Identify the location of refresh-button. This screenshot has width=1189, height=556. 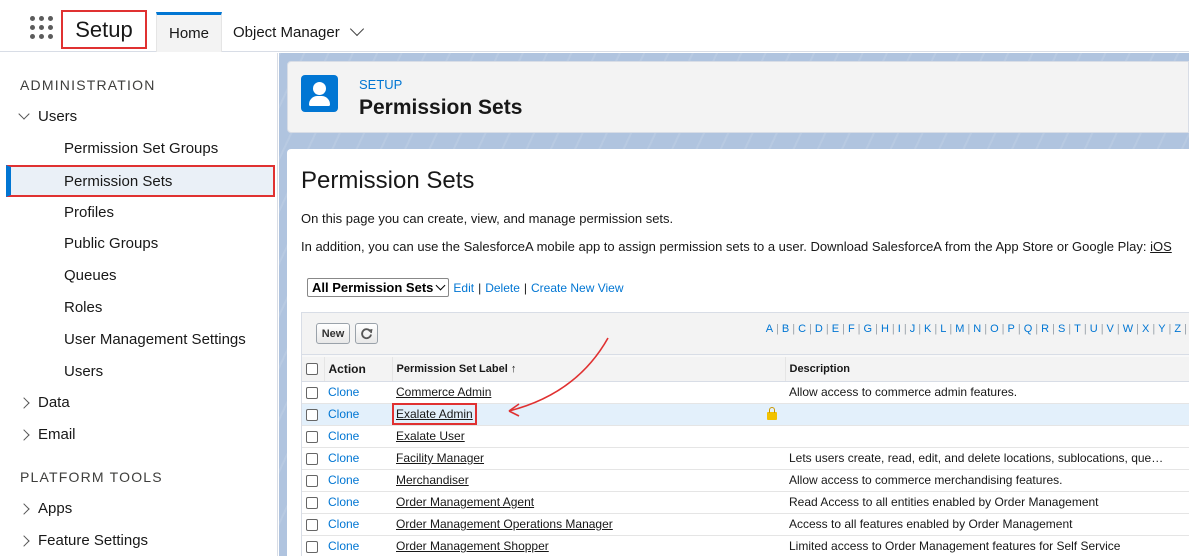
(366, 333).